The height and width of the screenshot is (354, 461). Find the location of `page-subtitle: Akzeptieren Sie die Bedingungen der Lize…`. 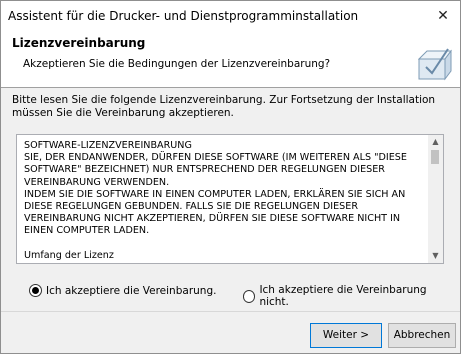

page-subtitle: Akzeptieren Sie die Bedingungen der Lize… is located at coordinates (177, 64).